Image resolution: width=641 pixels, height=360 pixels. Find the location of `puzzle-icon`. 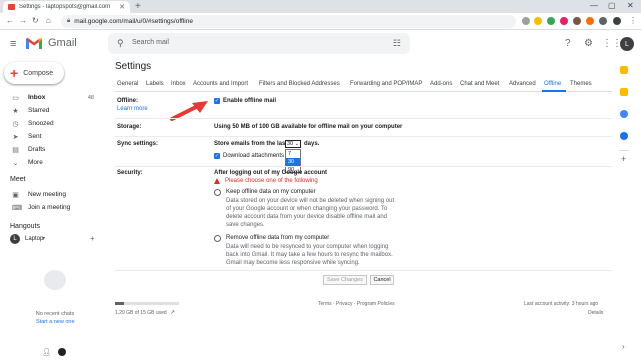

puzzle-icon is located at coordinates (603, 21).